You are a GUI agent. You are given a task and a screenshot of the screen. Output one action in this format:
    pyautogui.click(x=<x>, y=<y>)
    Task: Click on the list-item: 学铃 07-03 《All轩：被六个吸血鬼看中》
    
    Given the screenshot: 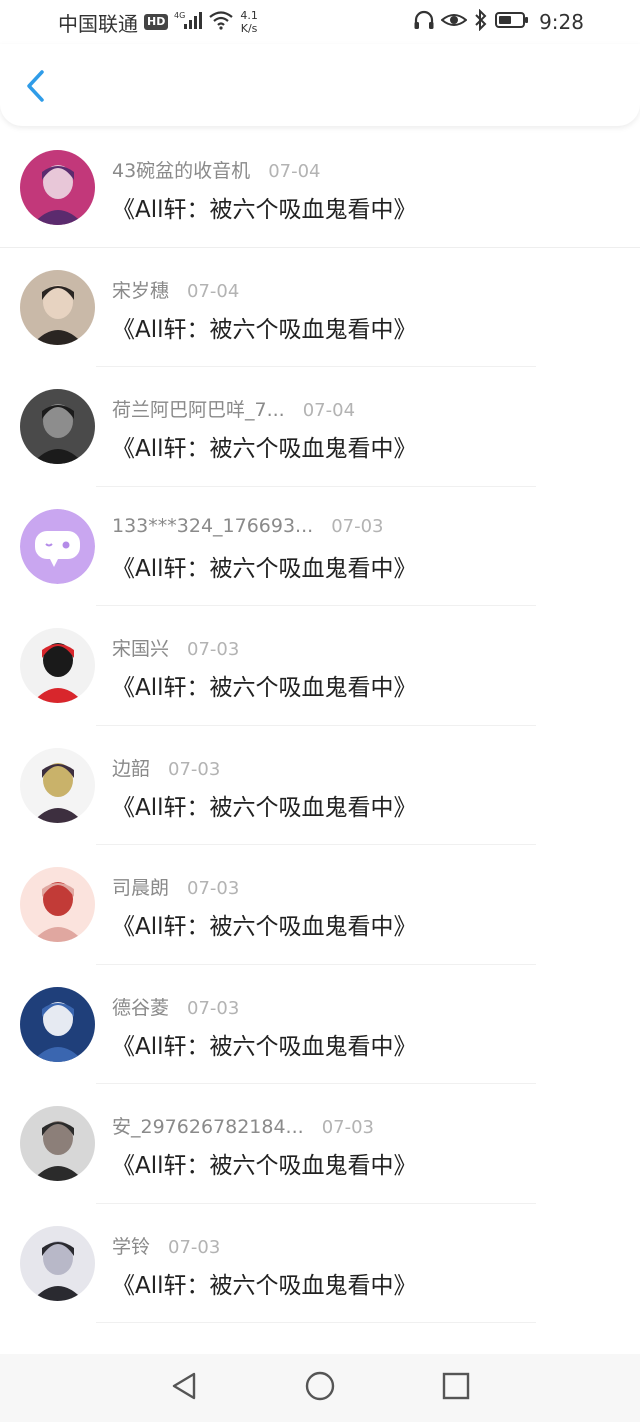 What is the action you would take?
    pyautogui.click(x=320, y=1263)
    